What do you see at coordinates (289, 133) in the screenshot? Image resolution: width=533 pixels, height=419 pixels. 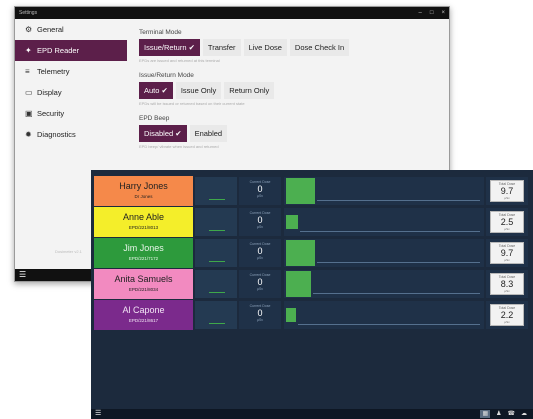 I see `epd-beep-selector: Disabled Enabled` at bounding box center [289, 133].